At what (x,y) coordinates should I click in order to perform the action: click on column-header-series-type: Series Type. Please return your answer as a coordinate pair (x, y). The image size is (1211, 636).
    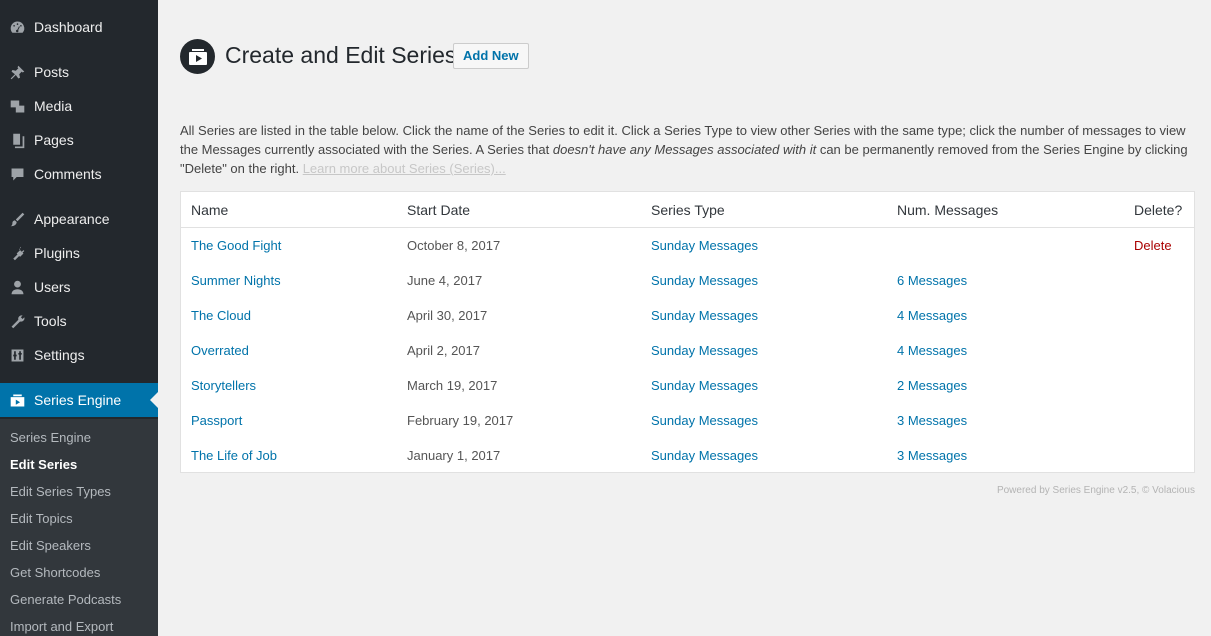
    Looking at the image, I should click on (688, 210).